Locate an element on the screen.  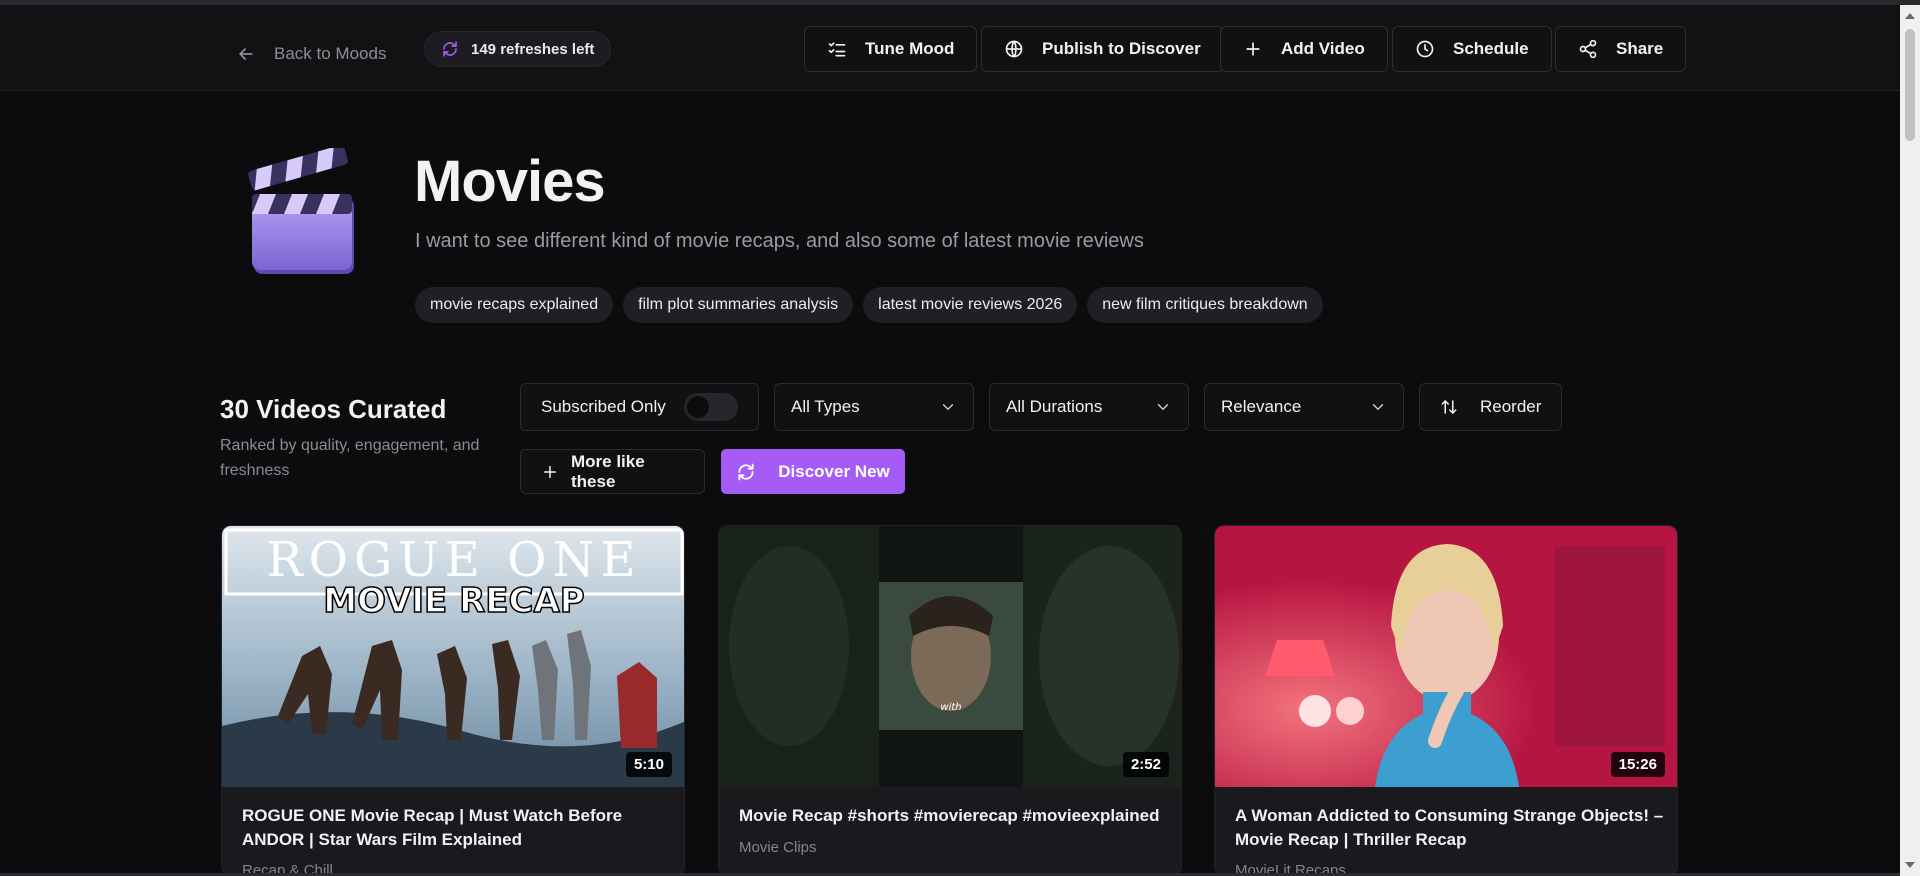
discover-new-label: Discover New is located at coordinates (834, 471).